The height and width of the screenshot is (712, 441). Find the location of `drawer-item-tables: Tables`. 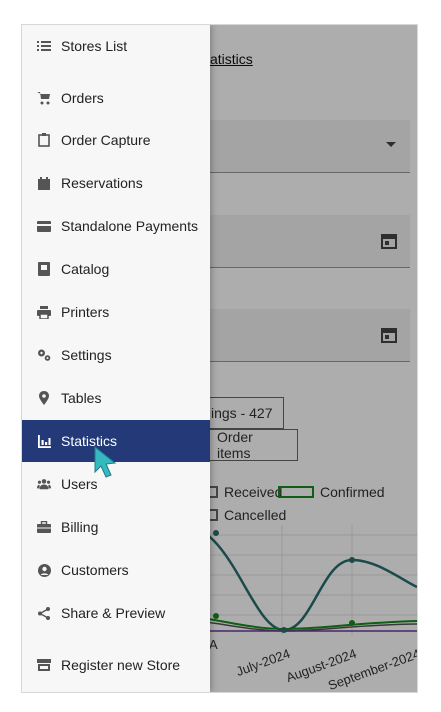

drawer-item-tables: Tables is located at coordinates (116, 398).